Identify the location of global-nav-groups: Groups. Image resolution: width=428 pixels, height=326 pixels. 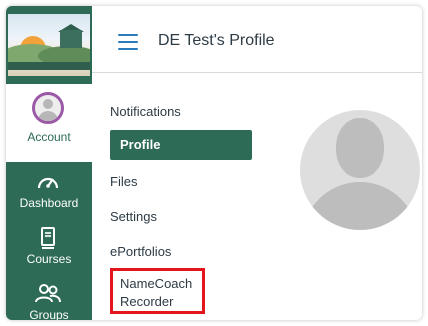
(49, 298).